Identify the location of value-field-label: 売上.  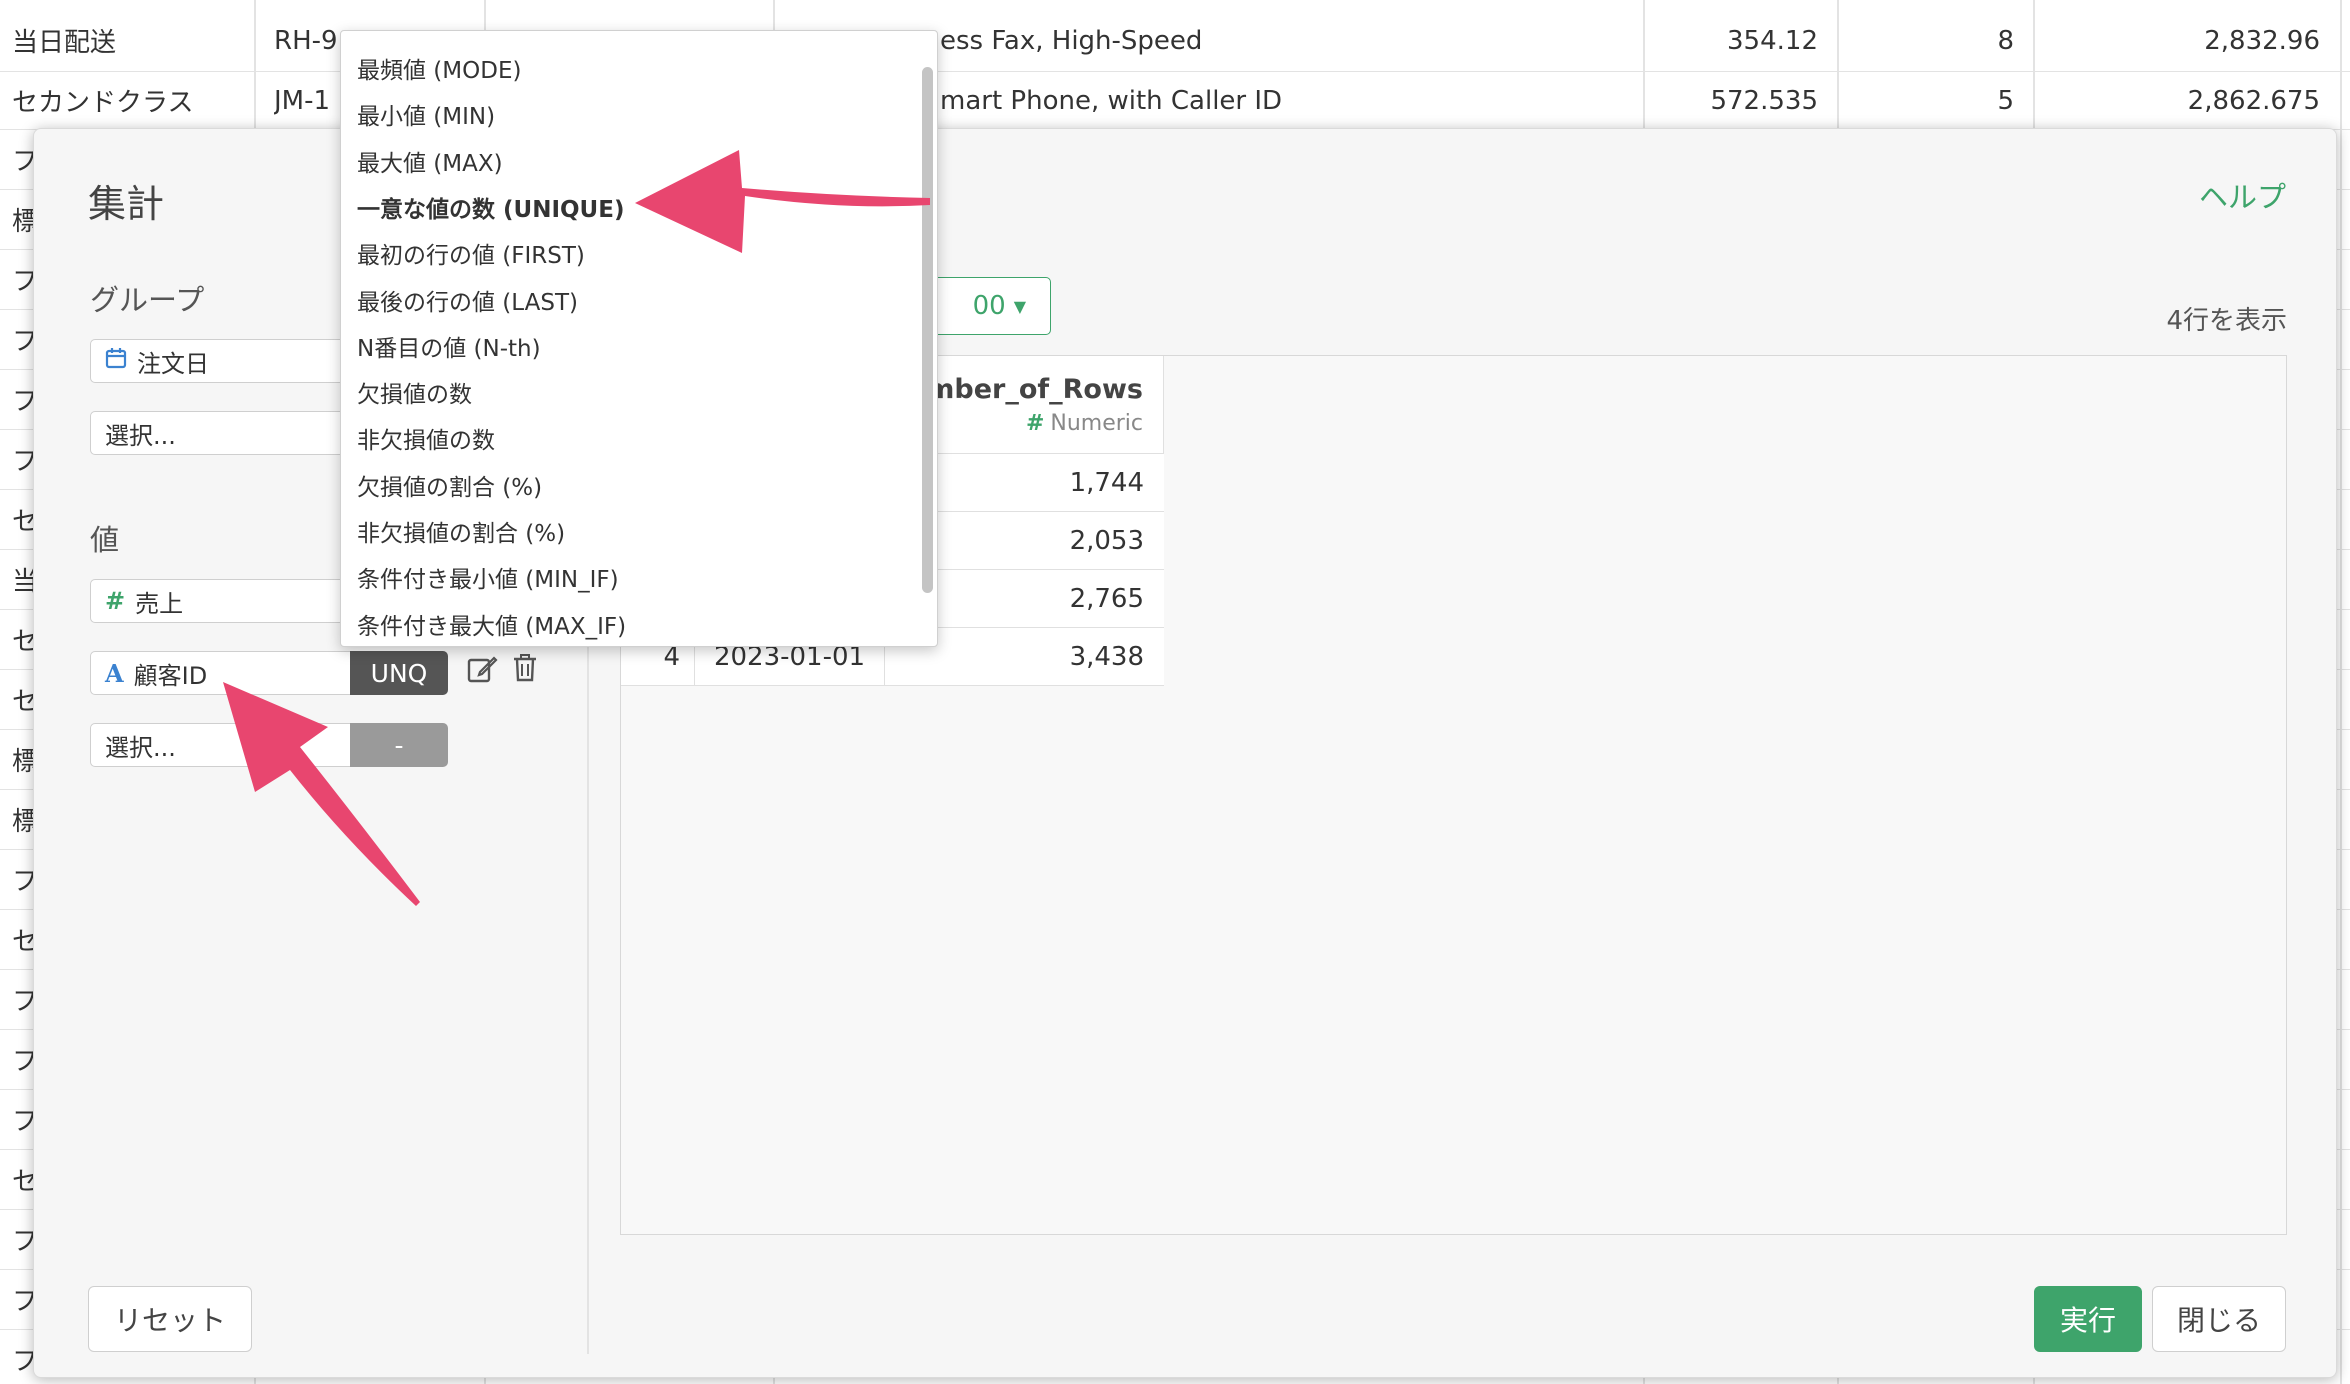
(159, 603).